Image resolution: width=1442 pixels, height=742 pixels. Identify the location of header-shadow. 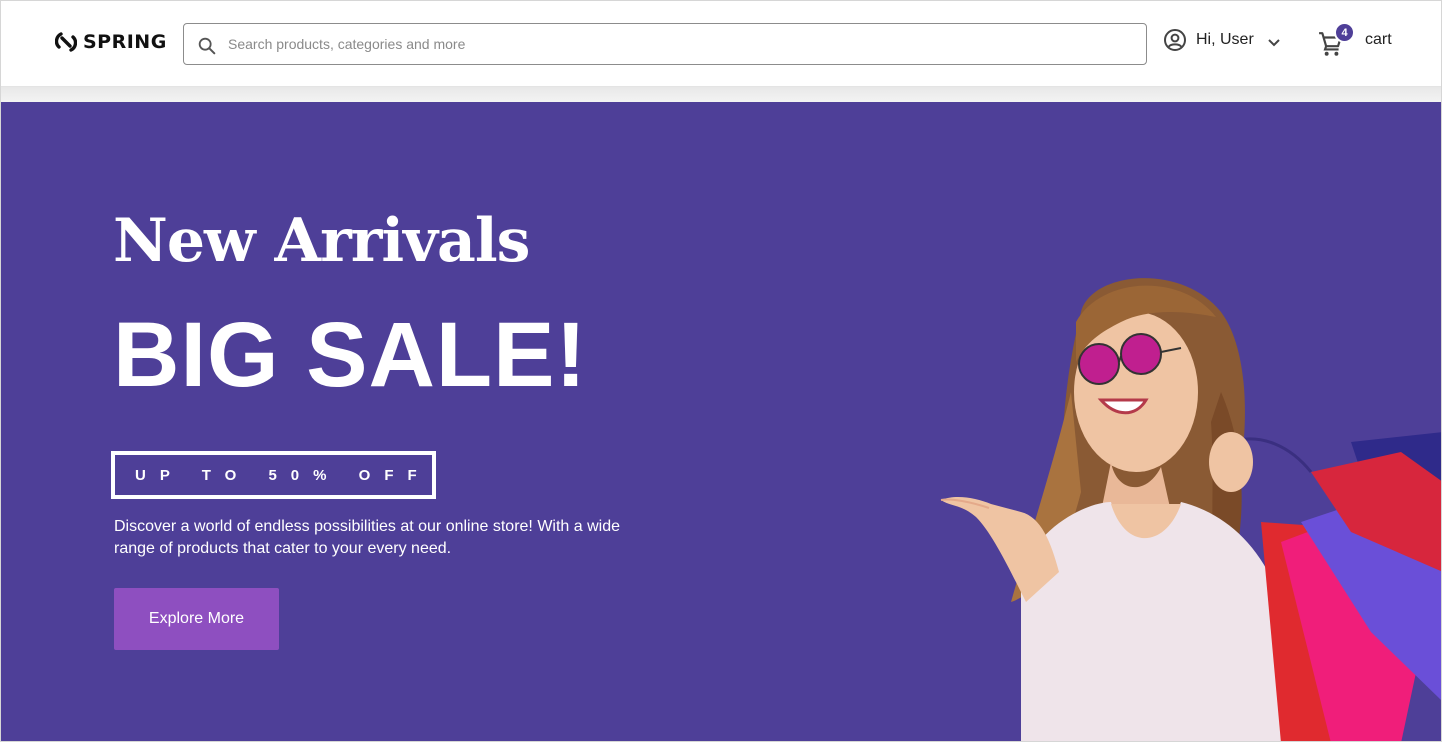
(721, 94).